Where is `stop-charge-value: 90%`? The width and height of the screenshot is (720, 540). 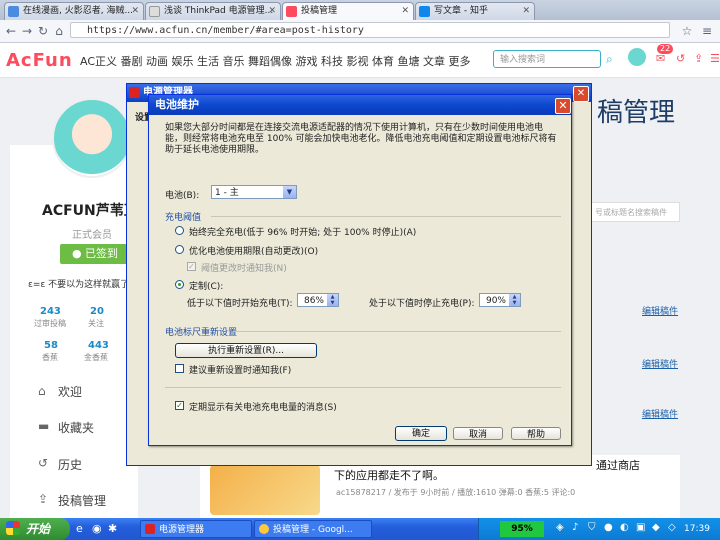
stop-charge-value: 90% is located at coordinates (495, 301).